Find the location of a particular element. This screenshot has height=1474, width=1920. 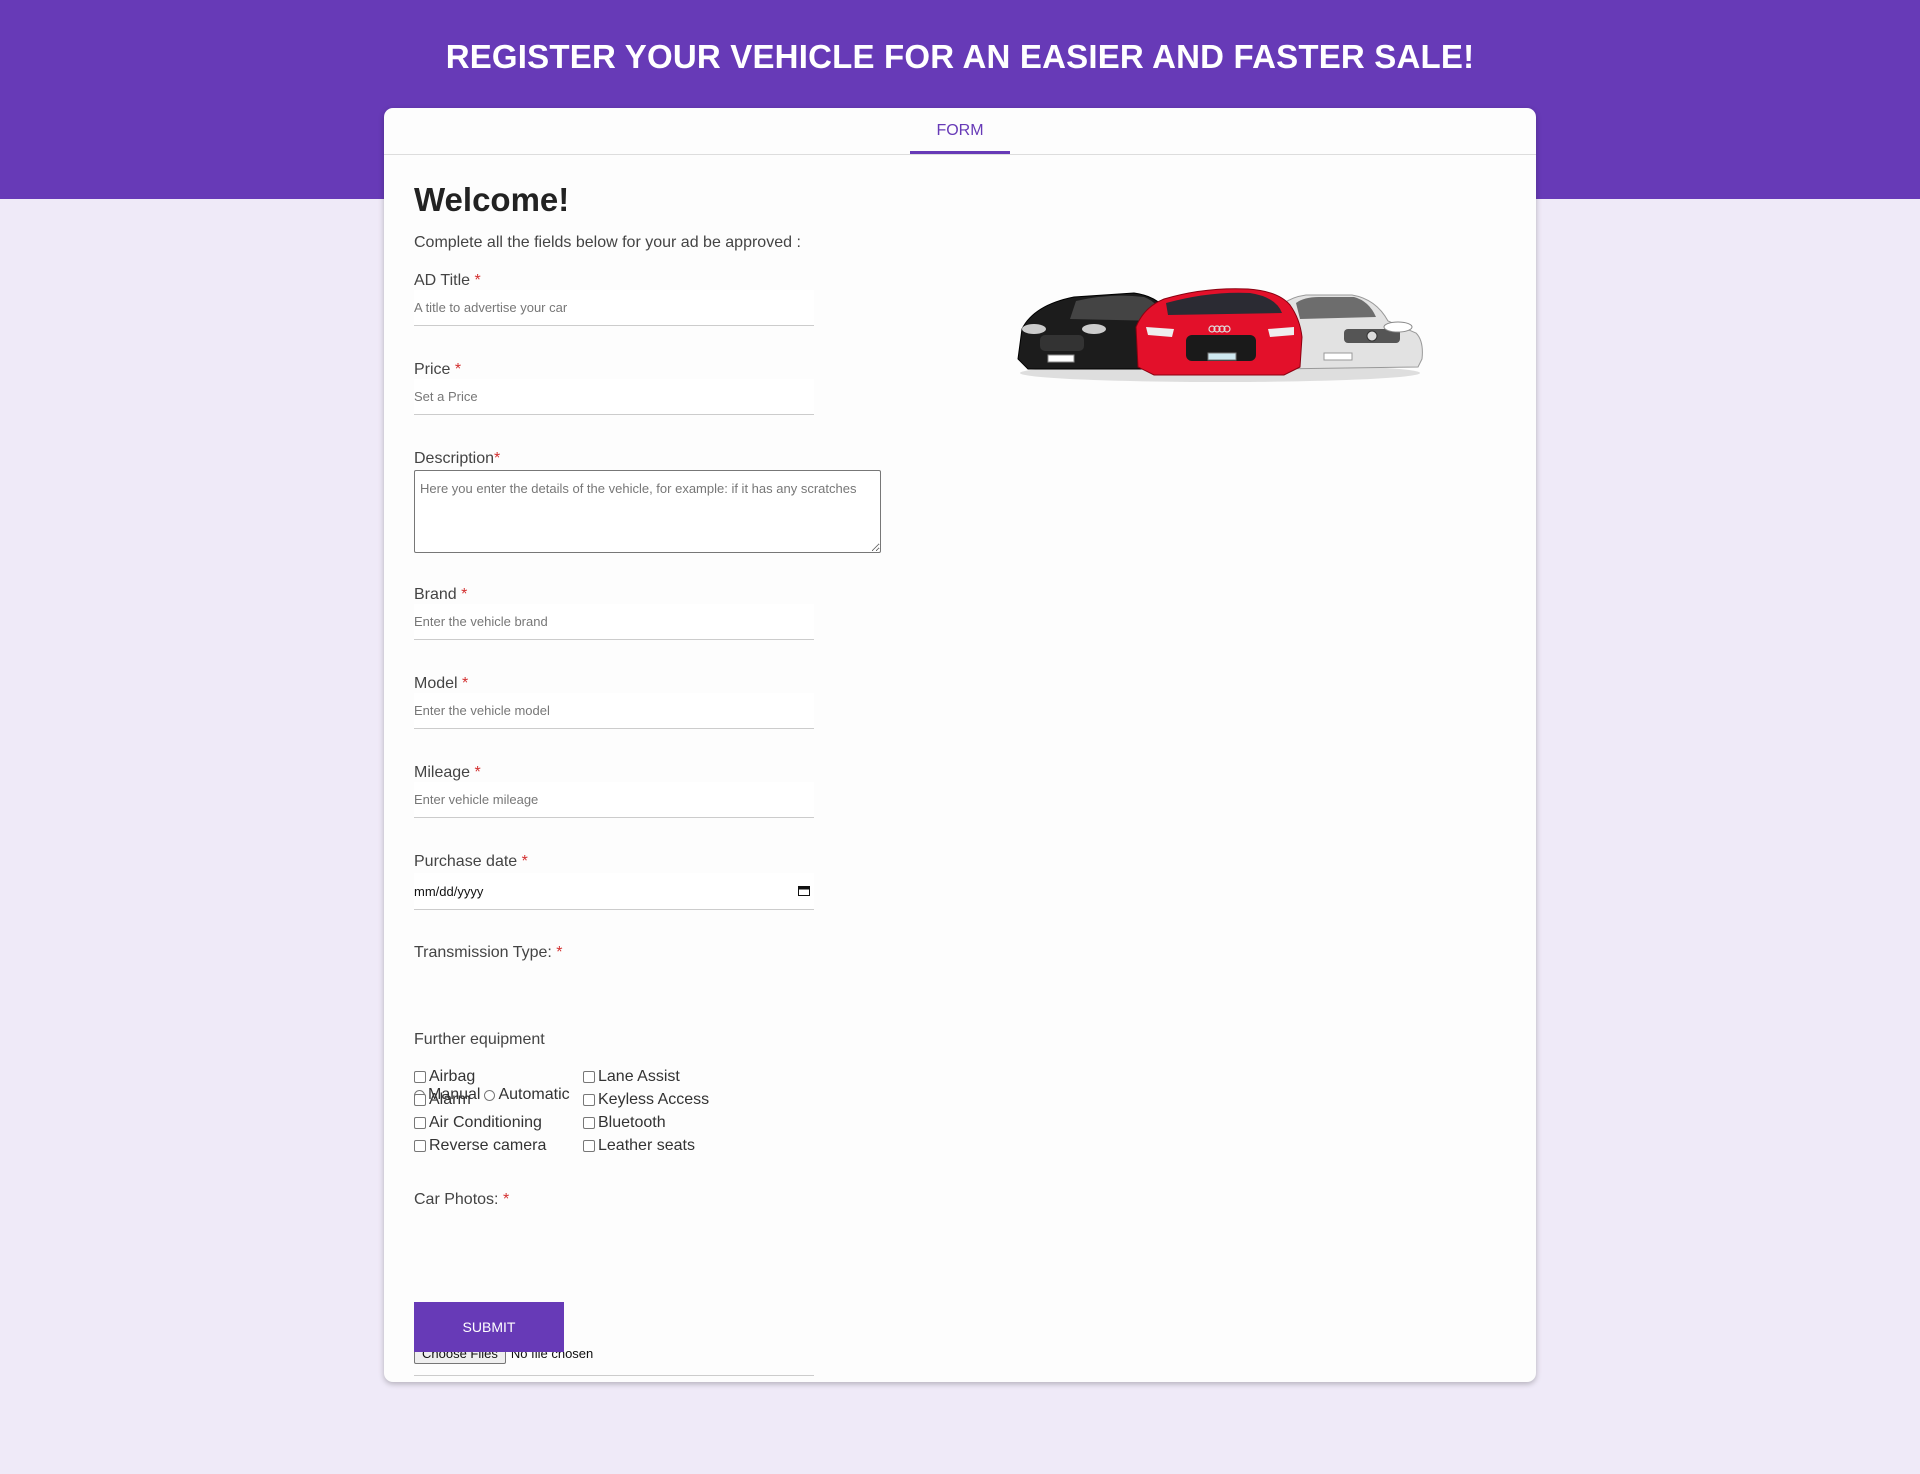

tab-form: FORM is located at coordinates (960, 131).